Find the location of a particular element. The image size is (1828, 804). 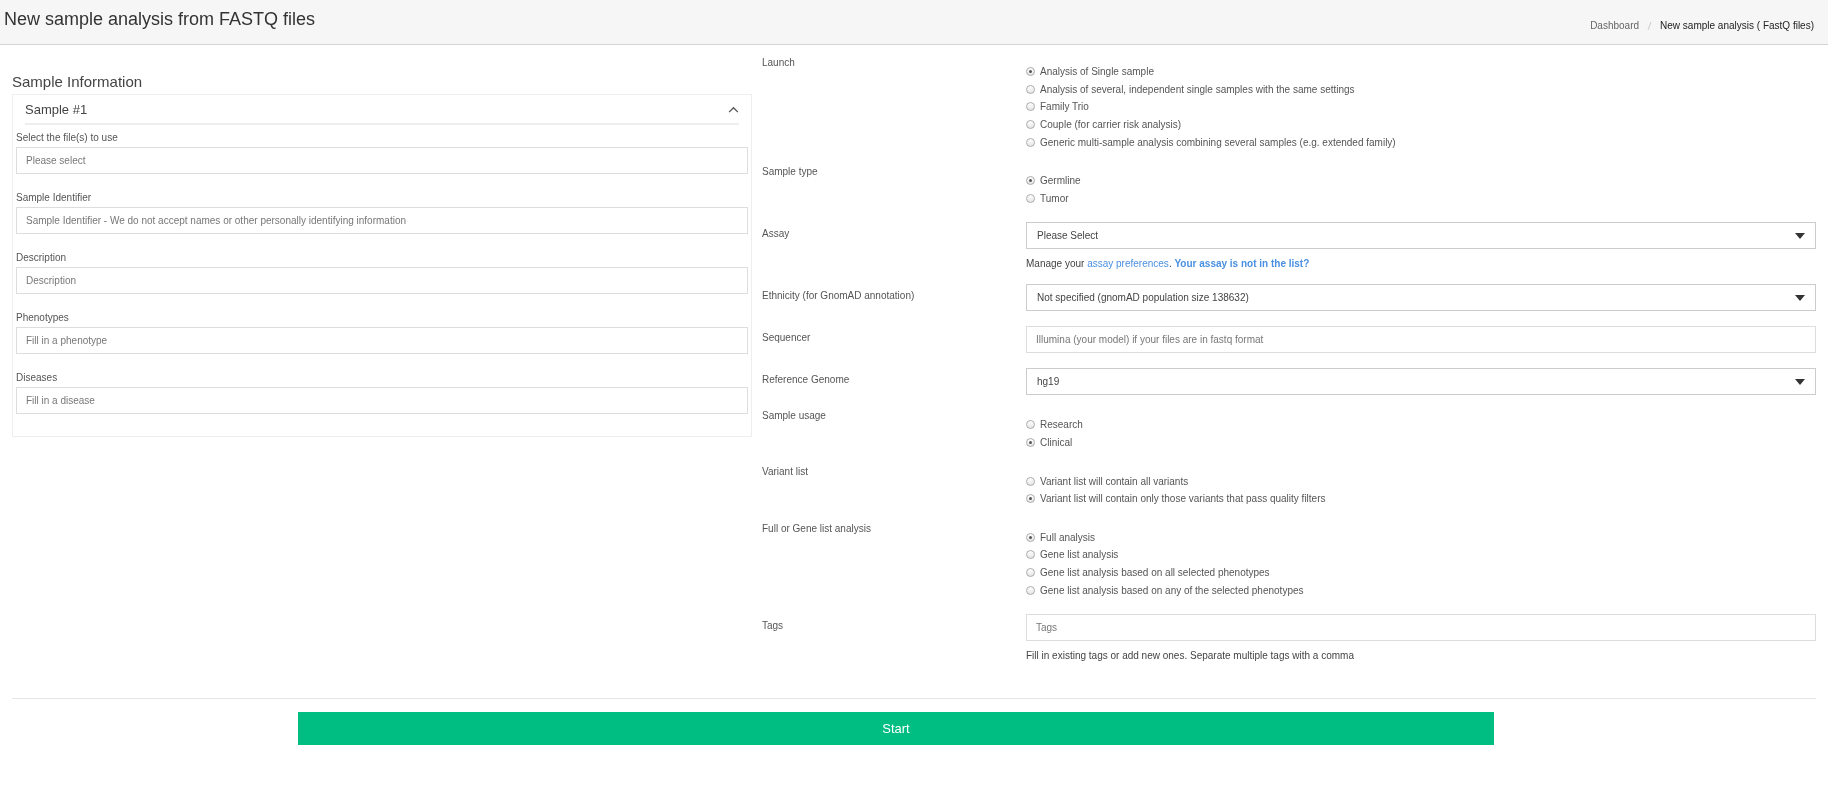

radio-label: Analysis of several, independent single samples with the same settings is located at coordinates (1197, 89).